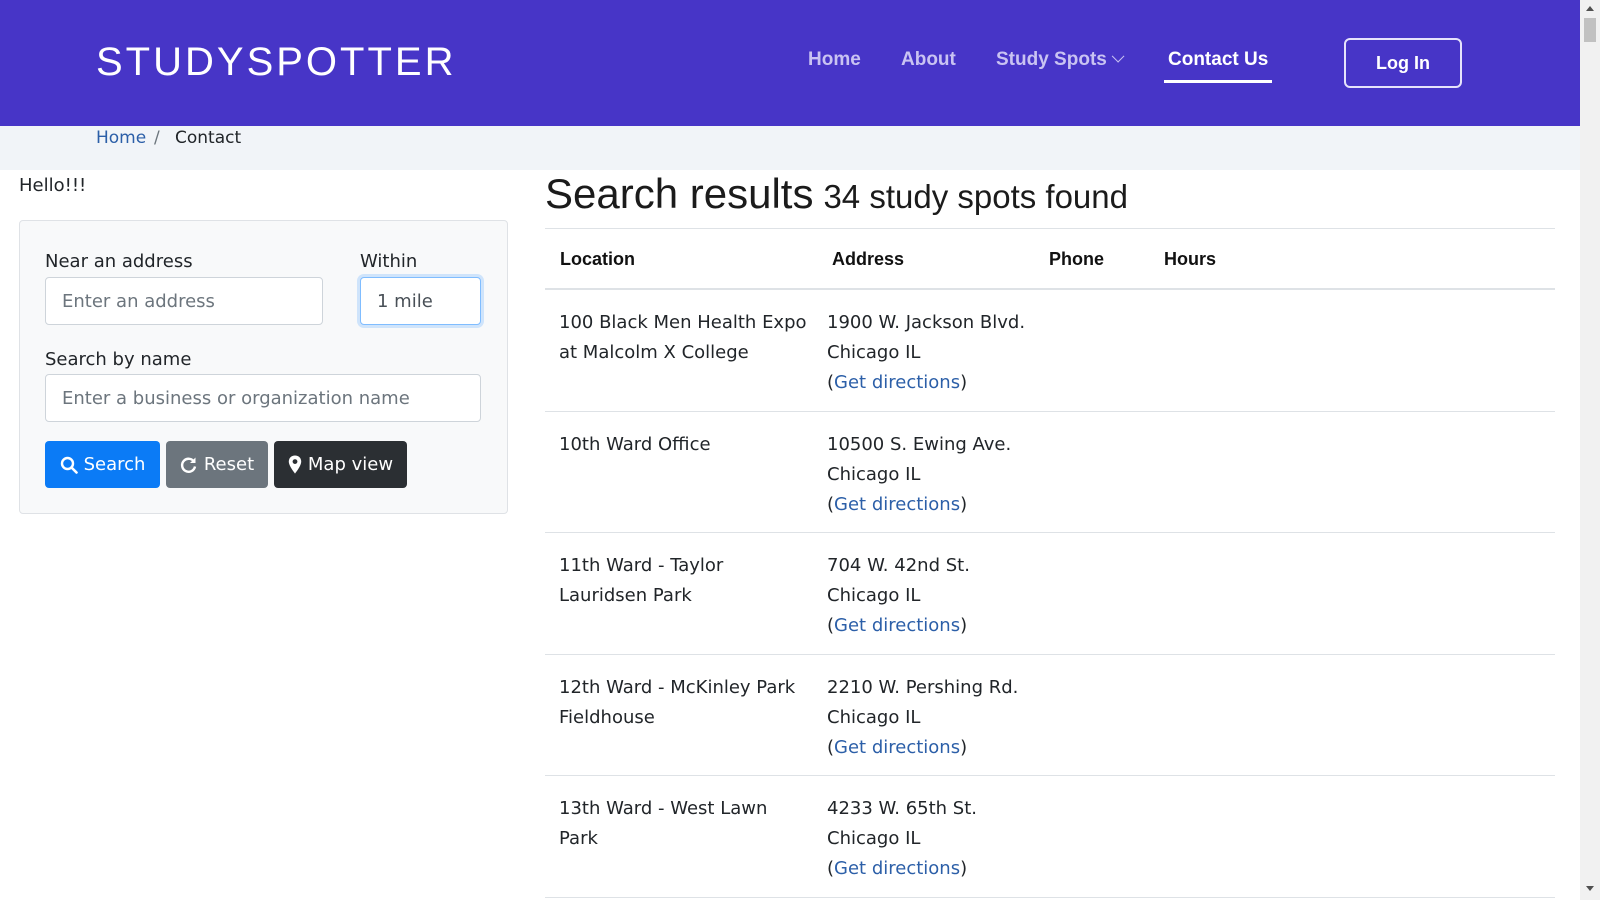 The height and width of the screenshot is (900, 1600). What do you see at coordinates (295, 464) in the screenshot?
I see `map-marker-icon` at bounding box center [295, 464].